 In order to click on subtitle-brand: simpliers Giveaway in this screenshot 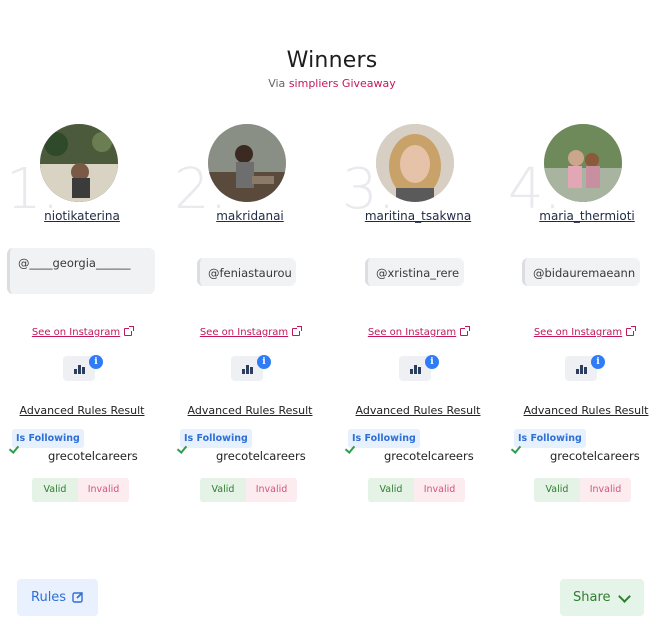, I will do `click(342, 83)`.